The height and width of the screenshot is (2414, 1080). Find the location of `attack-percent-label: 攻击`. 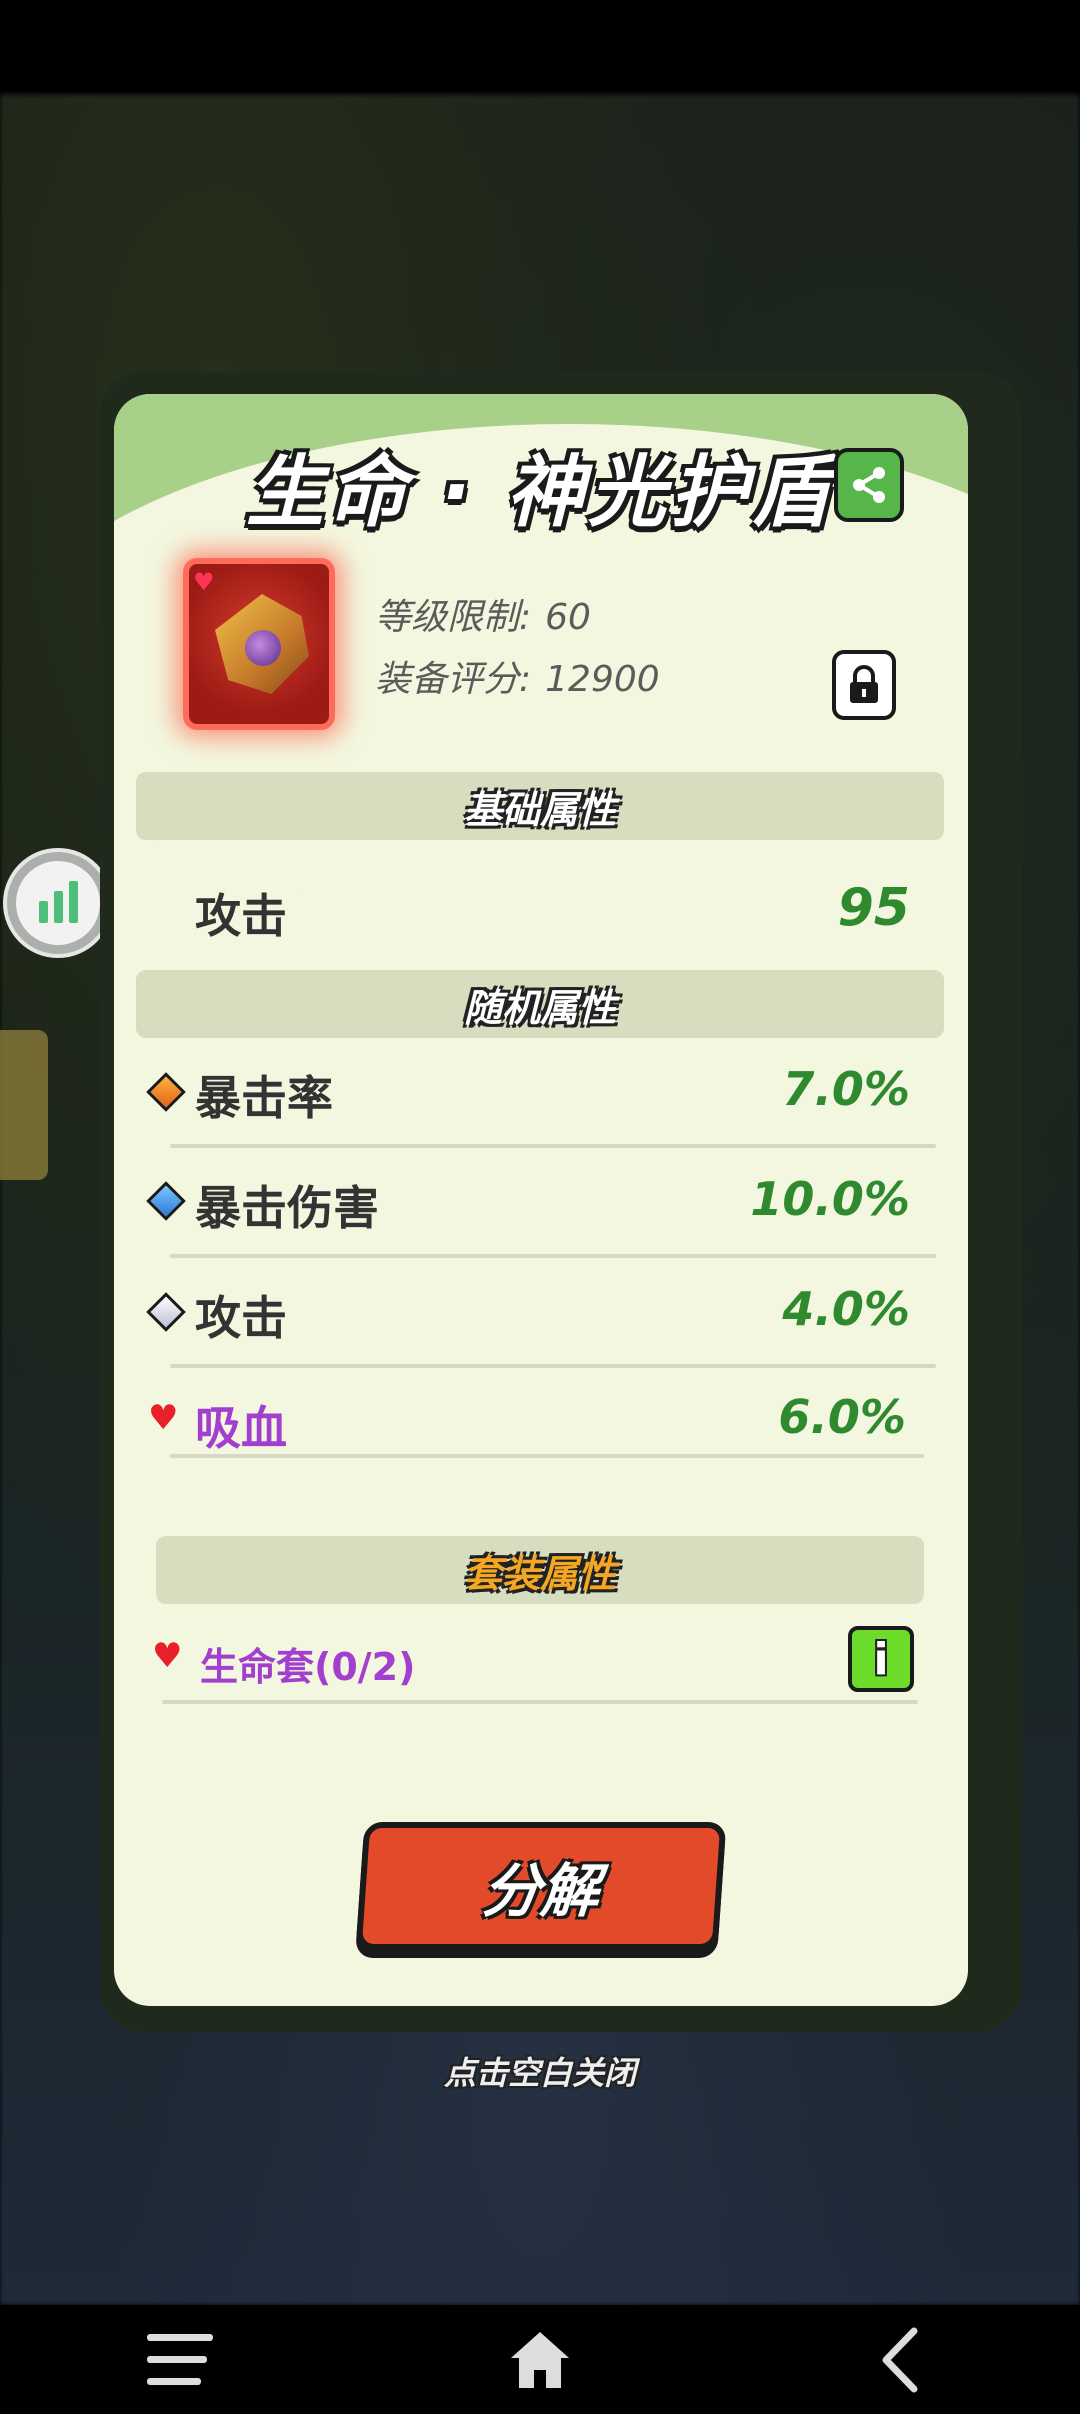

attack-percent-label: 攻击 is located at coordinates (241, 1318).